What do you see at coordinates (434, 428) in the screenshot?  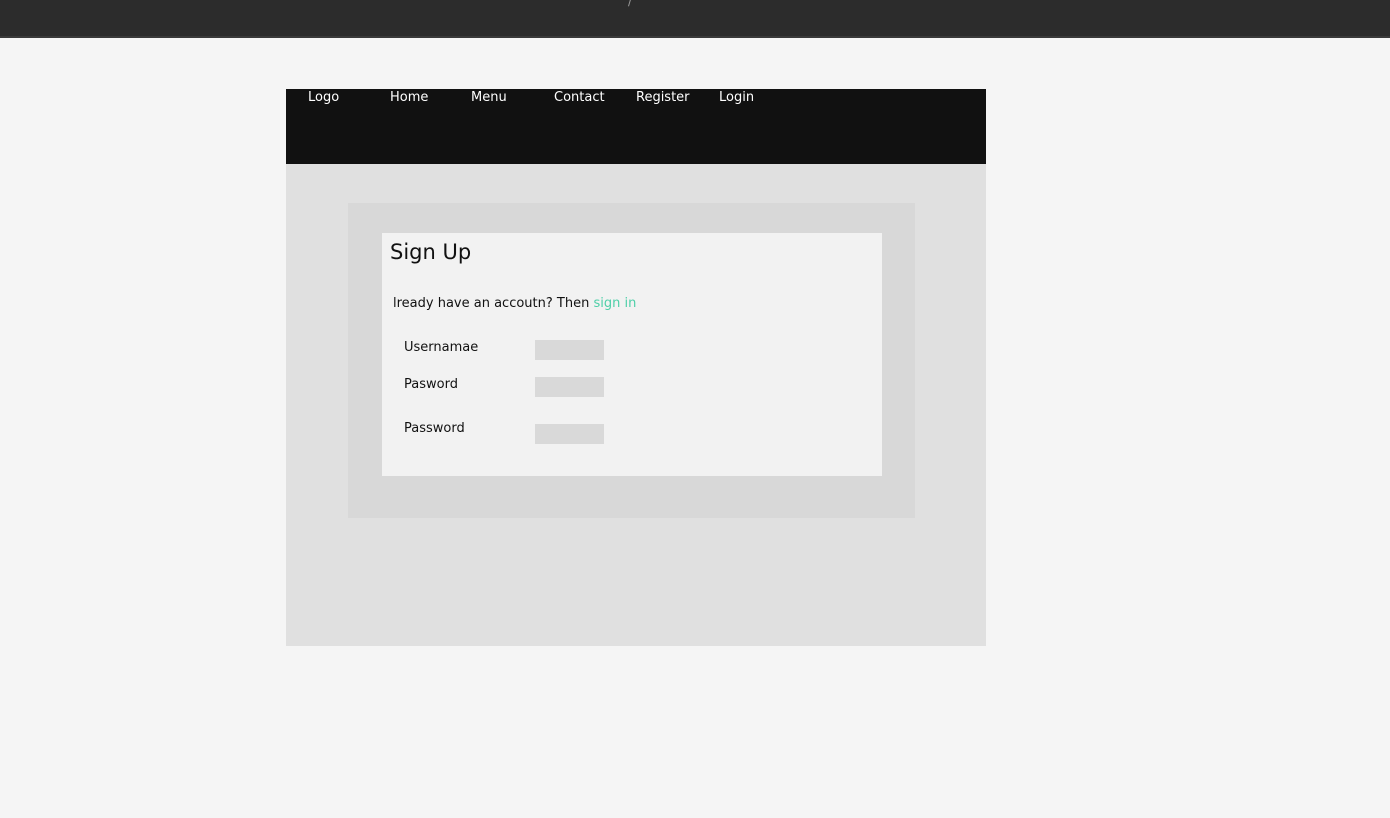 I see `confirm-password-label: Password` at bounding box center [434, 428].